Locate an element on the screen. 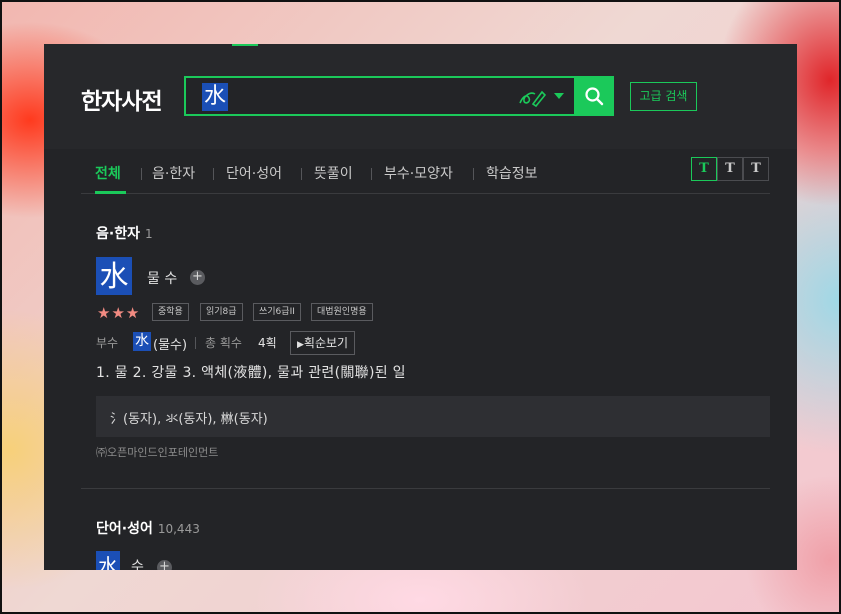 Image resolution: width=841 pixels, height=614 pixels. info-separator is located at coordinates (195, 343).